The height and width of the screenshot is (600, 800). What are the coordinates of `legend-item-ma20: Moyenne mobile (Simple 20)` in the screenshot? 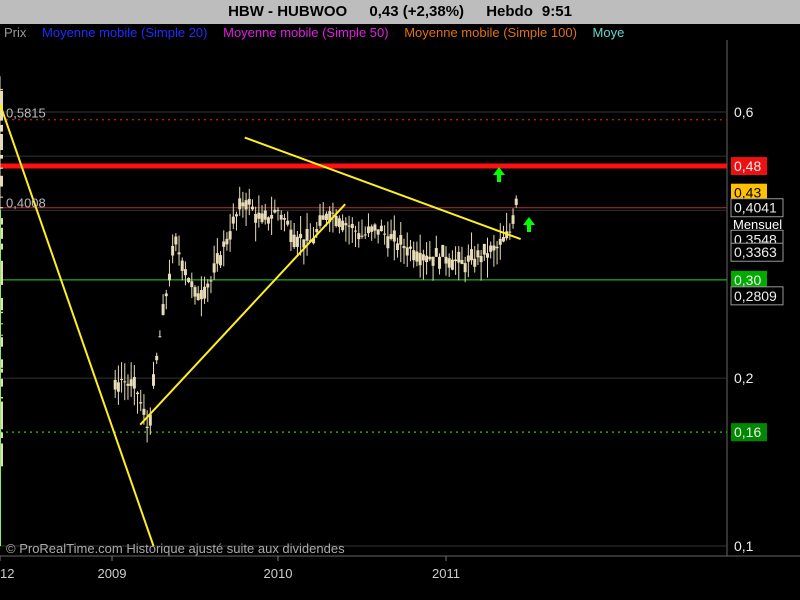 It's located at (125, 32).